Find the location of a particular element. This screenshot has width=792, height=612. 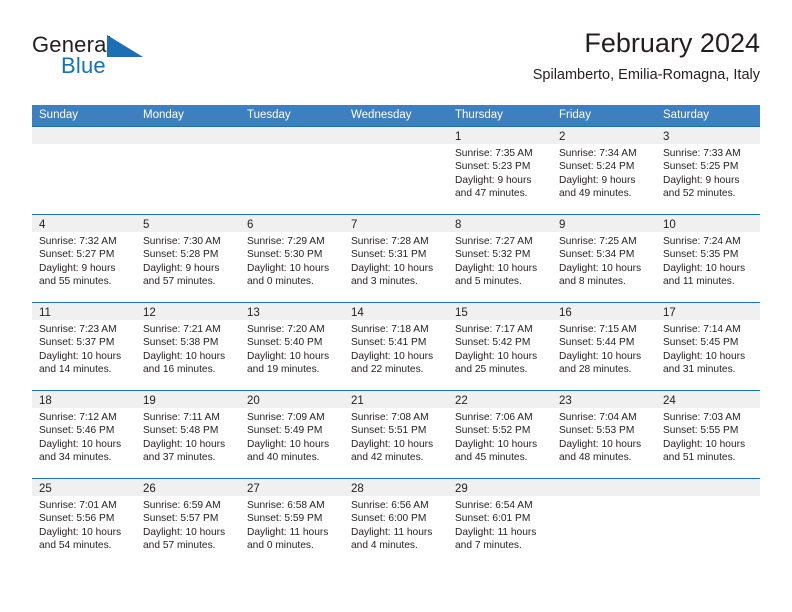

daylight-text-line2: and 19 minutes. is located at coordinates (283, 370).